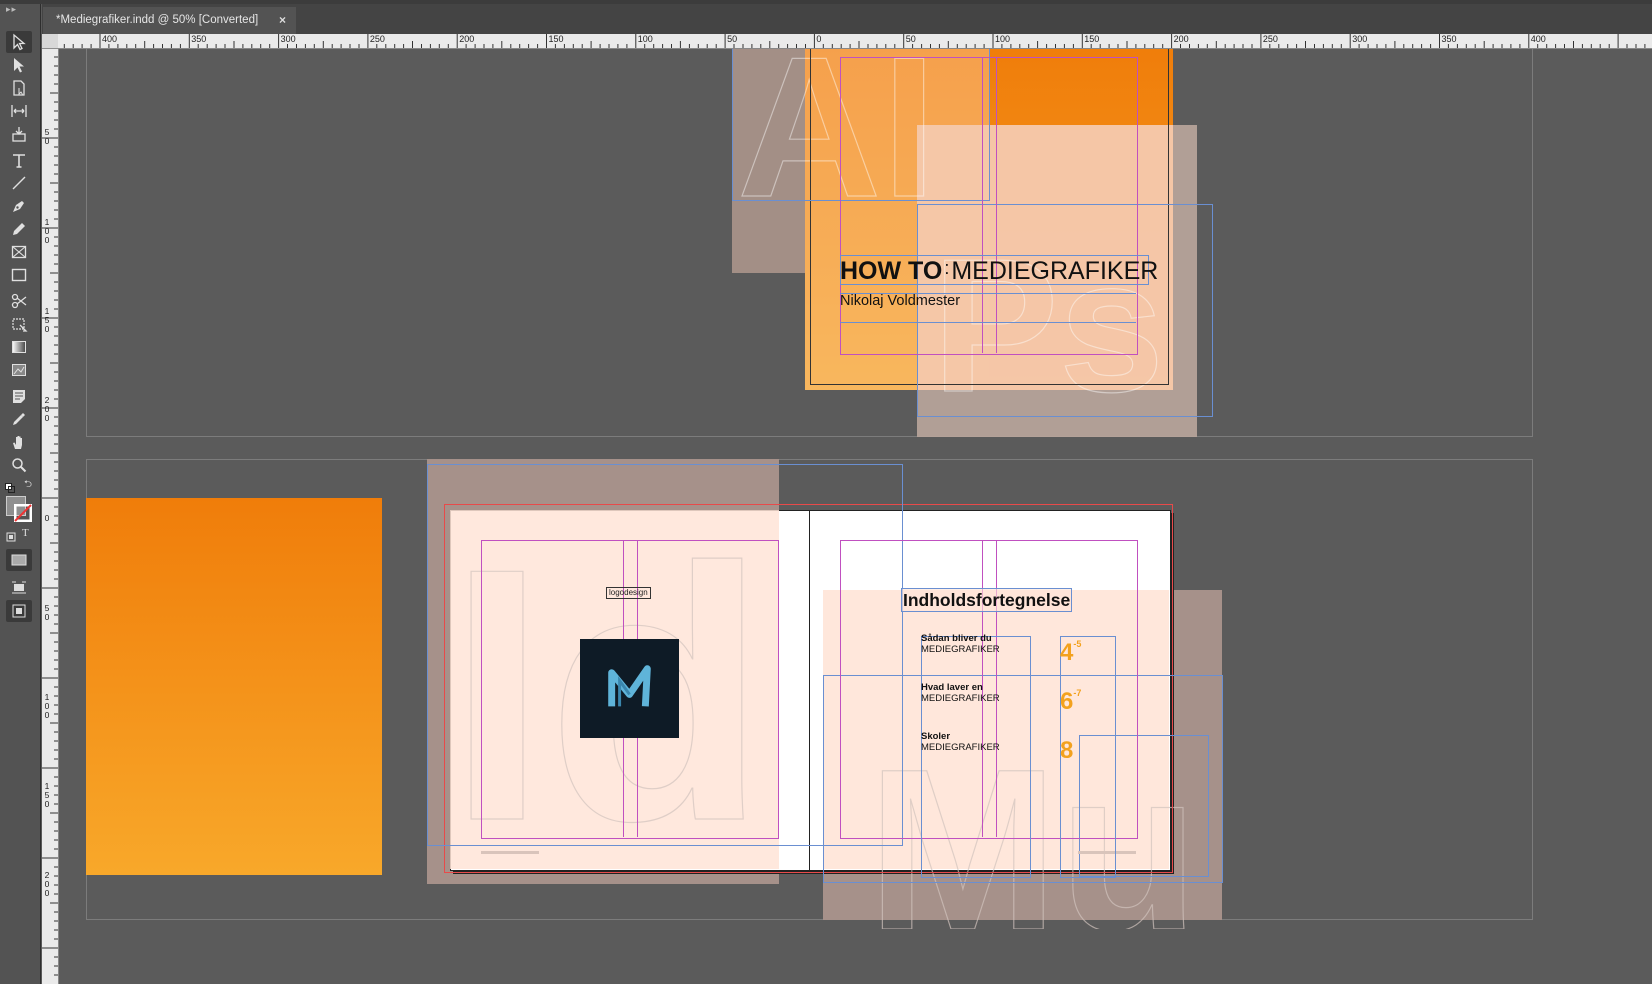  I want to click on tab-title: *Mediegrafiker.indd @ 50% [Converted], so click(157, 20).